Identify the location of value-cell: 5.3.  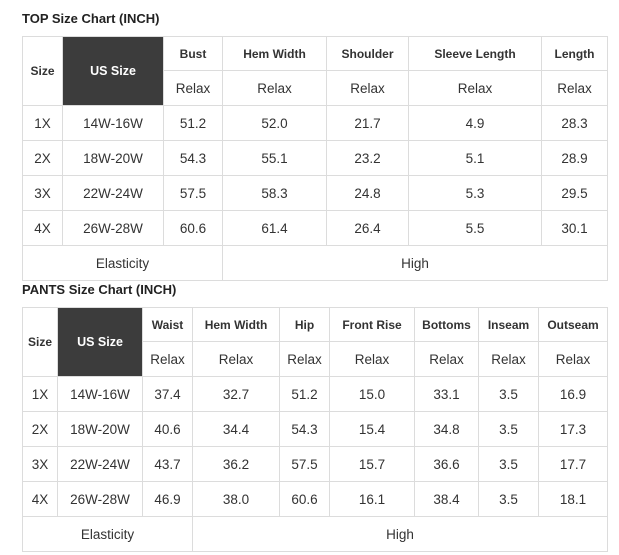
(475, 193).